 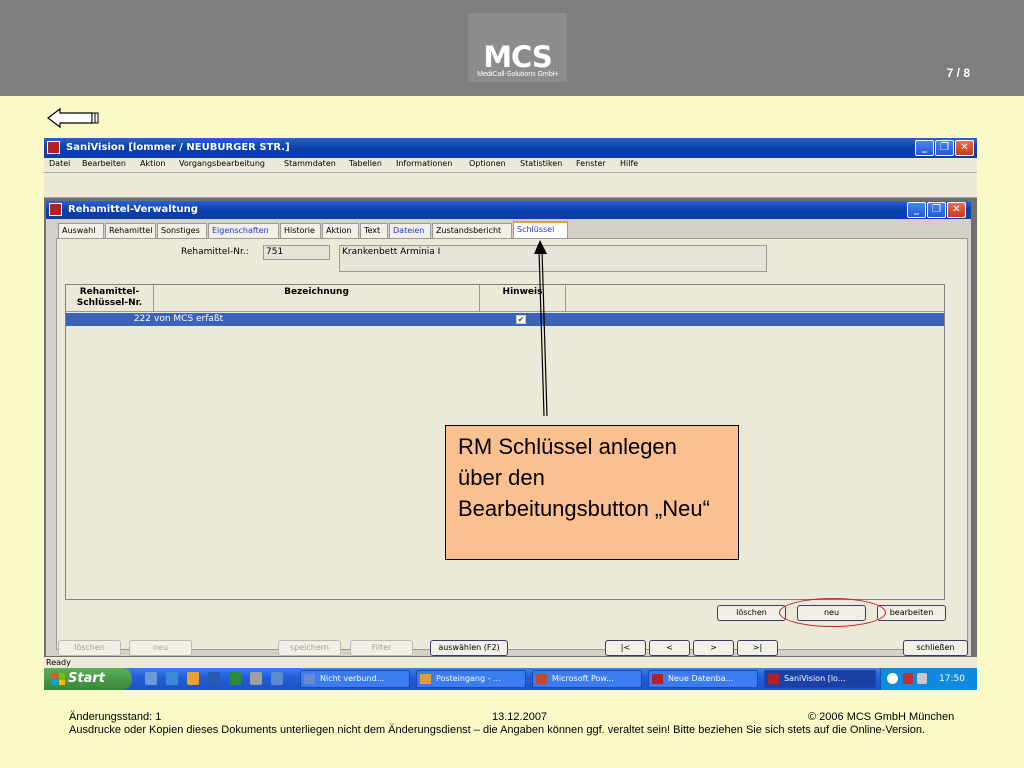 What do you see at coordinates (936, 210) in the screenshot?
I see `child-restore-button: ❐` at bounding box center [936, 210].